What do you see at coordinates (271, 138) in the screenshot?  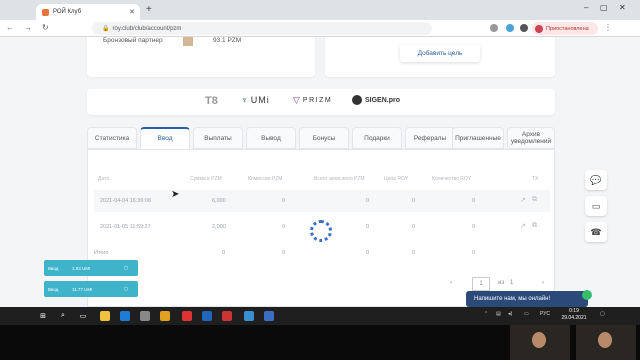 I see `tab-withdraw: Вывод` at bounding box center [271, 138].